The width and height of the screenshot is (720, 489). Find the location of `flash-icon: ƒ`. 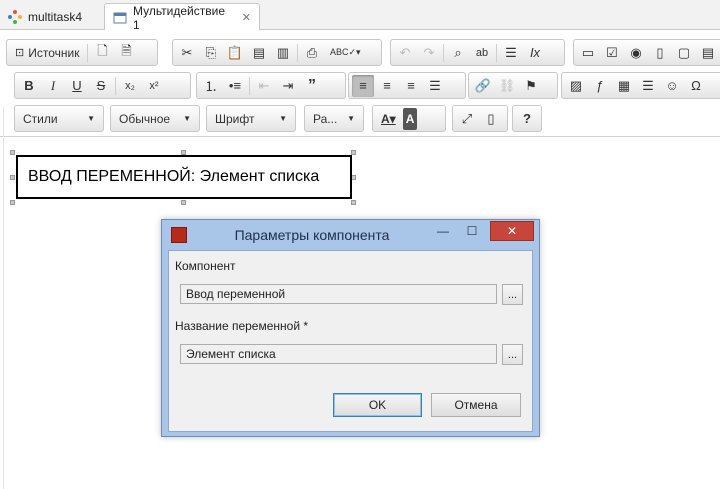

flash-icon: ƒ is located at coordinates (600, 86).